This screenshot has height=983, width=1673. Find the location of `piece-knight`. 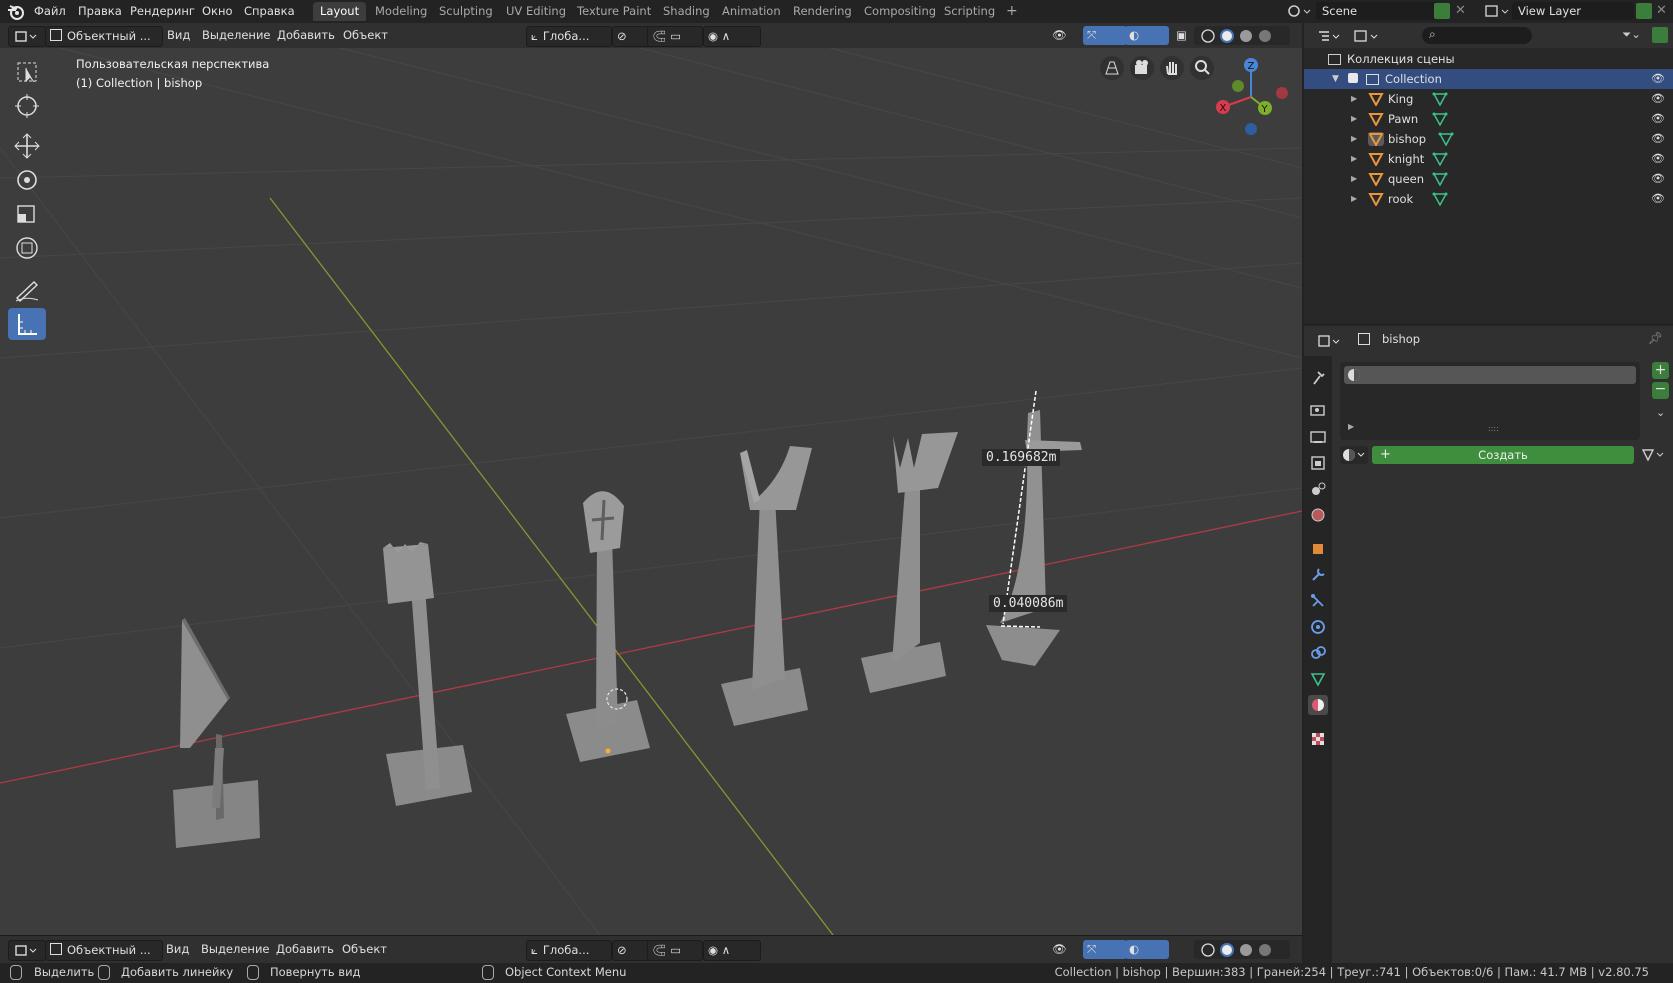

piece-knight is located at coordinates (766, 586).